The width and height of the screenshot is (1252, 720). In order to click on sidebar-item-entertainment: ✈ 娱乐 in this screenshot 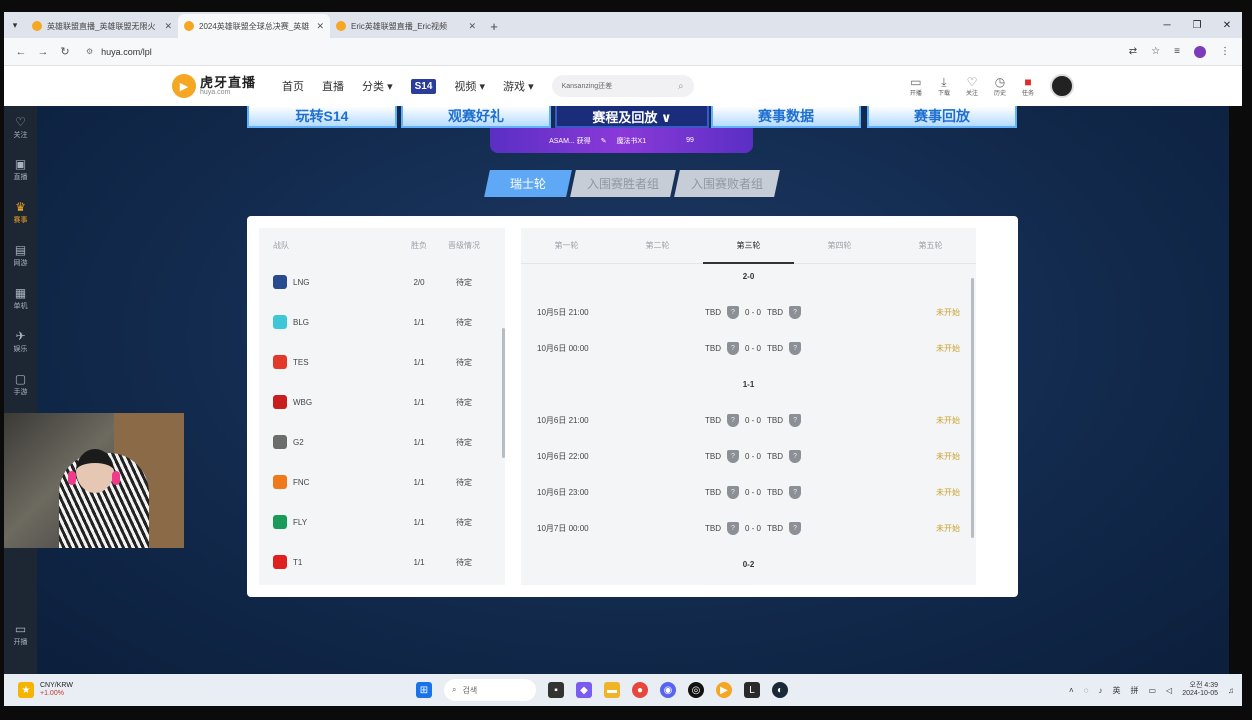, I will do `click(20, 342)`.